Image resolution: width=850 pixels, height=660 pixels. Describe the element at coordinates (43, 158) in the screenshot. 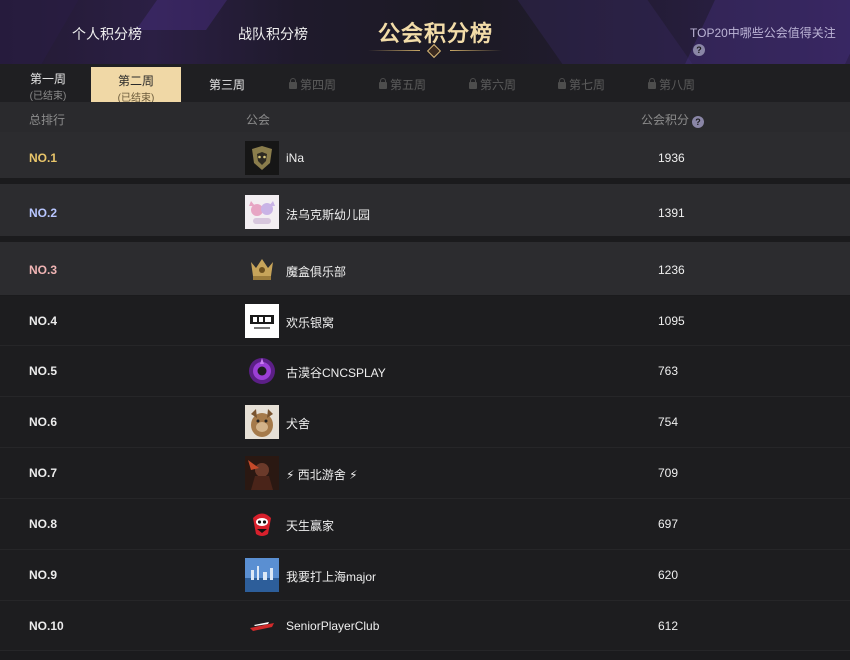

I see `rank-label: NO.1` at that location.